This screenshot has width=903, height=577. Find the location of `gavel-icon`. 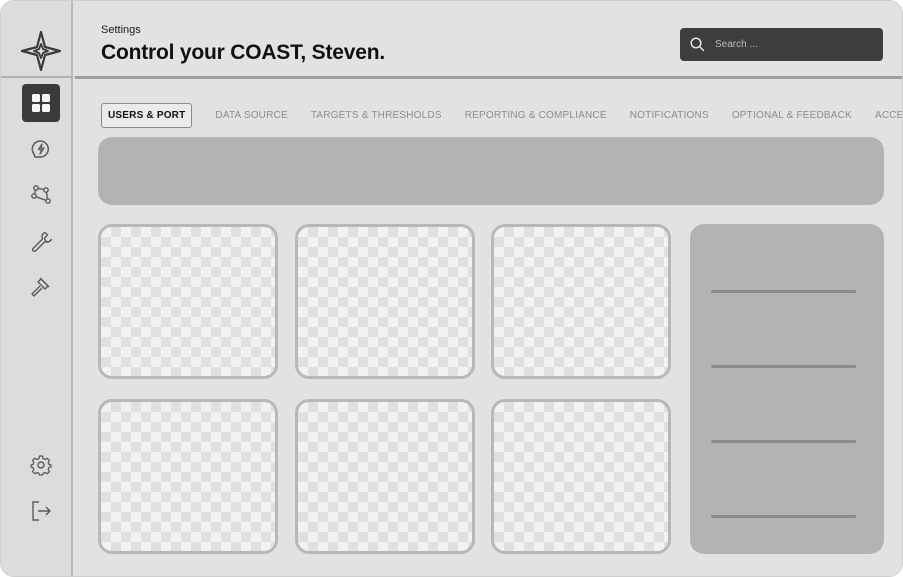

gavel-icon is located at coordinates (40, 287).